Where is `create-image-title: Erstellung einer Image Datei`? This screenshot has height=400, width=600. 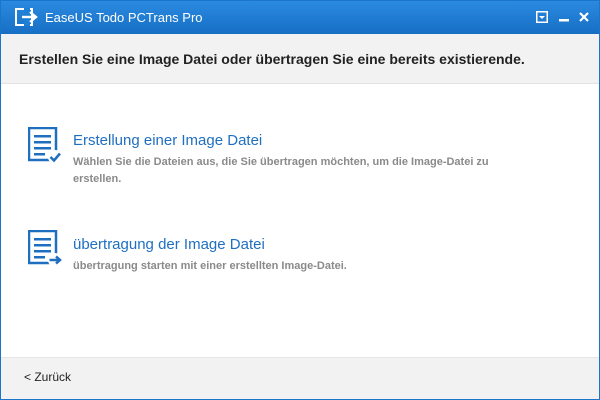 create-image-title: Erstellung einer Image Datei is located at coordinates (167, 140).